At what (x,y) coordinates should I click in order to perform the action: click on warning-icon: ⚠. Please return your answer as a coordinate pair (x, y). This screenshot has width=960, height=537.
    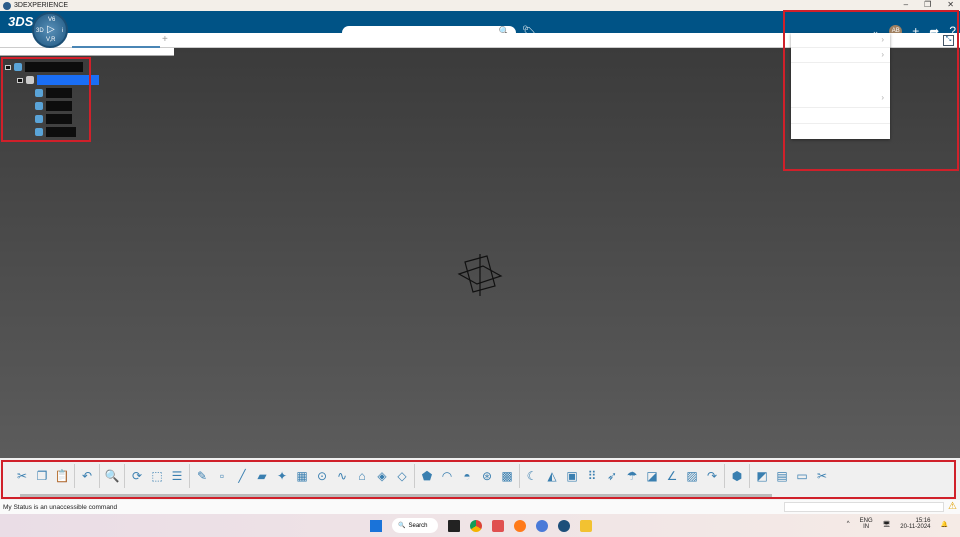
    Looking at the image, I should click on (952, 506).